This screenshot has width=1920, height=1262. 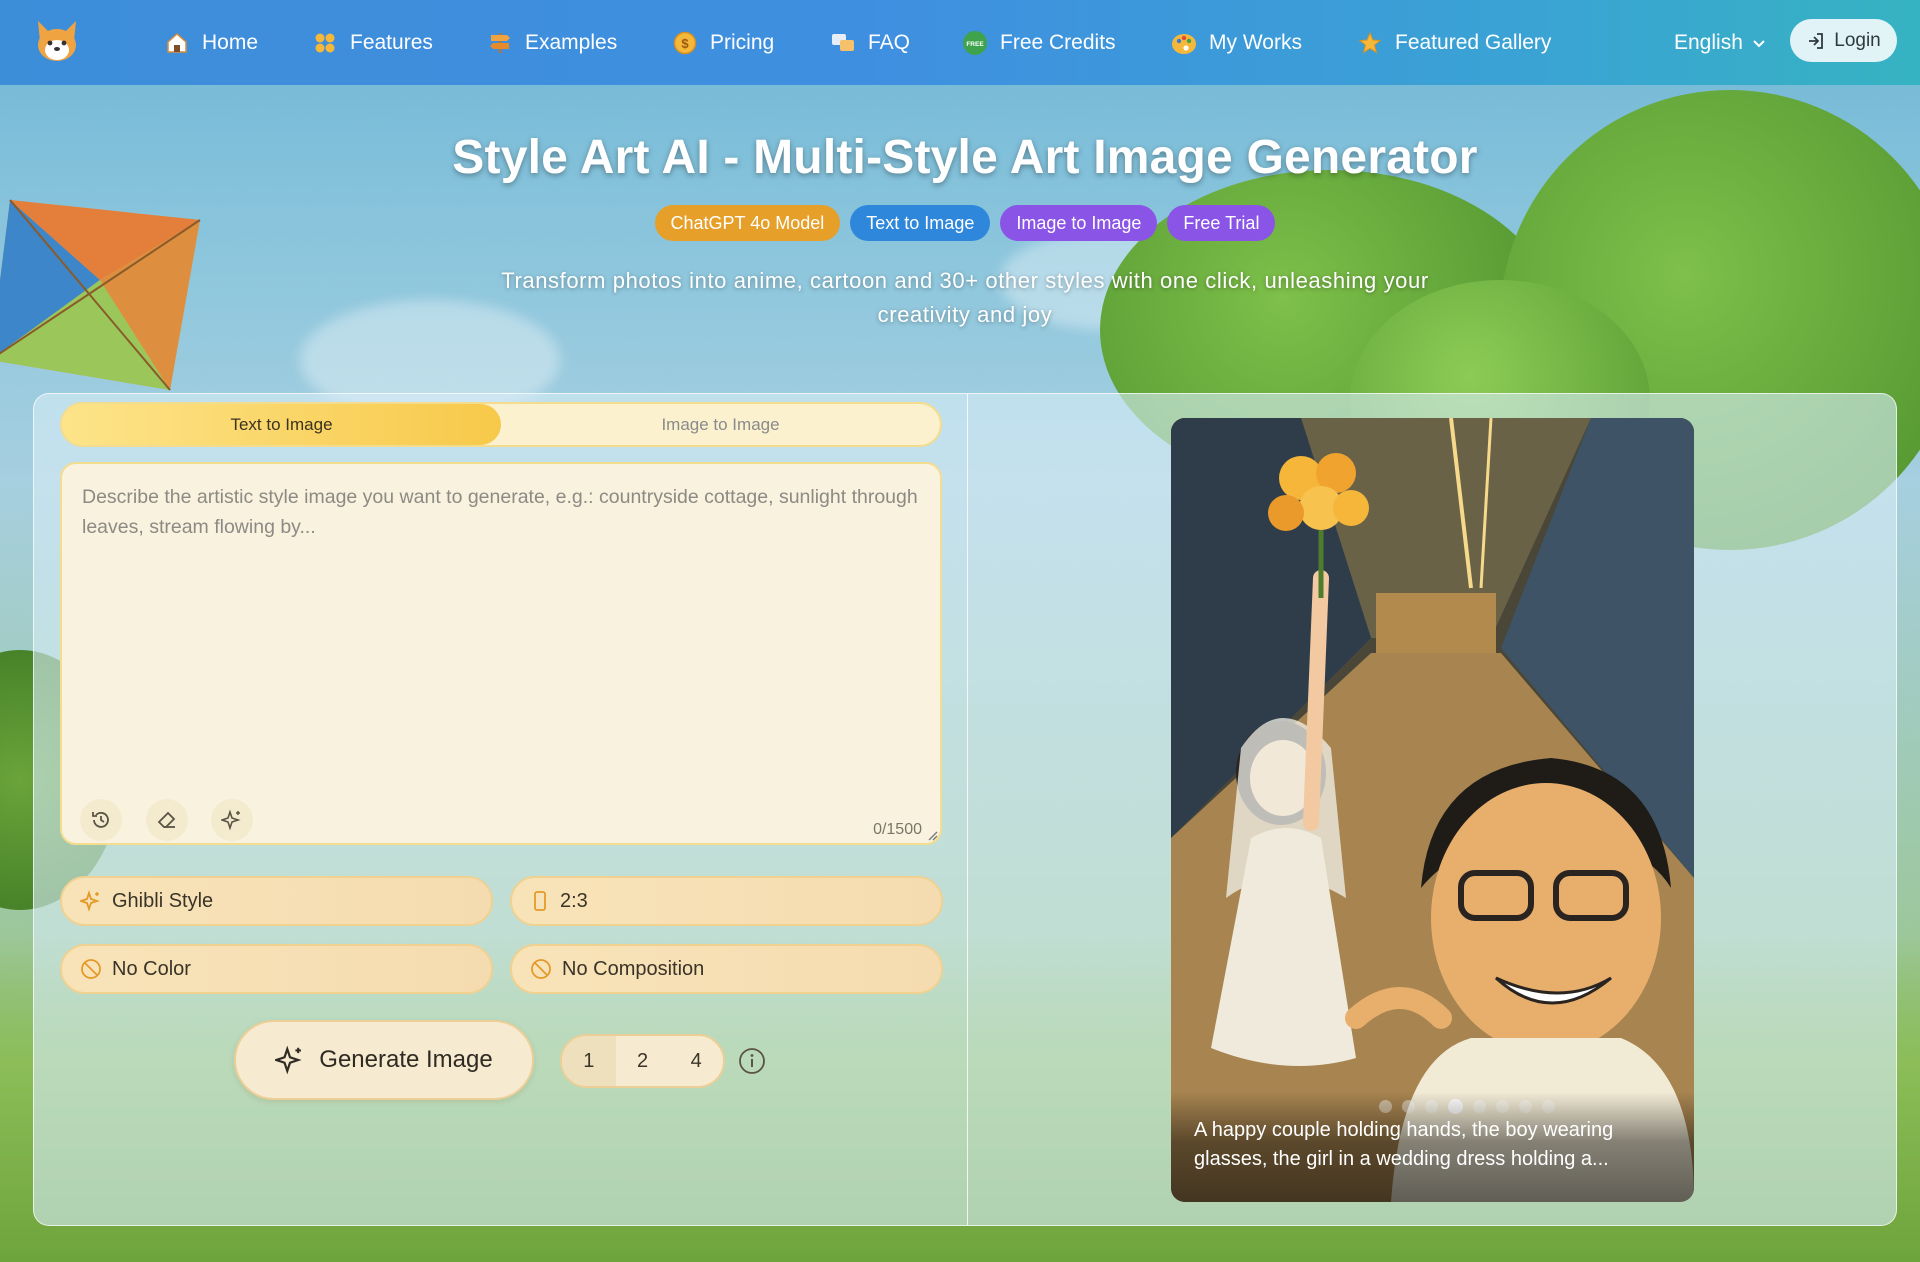 I want to click on prompt-box: 0/1500, so click(x=501, y=653).